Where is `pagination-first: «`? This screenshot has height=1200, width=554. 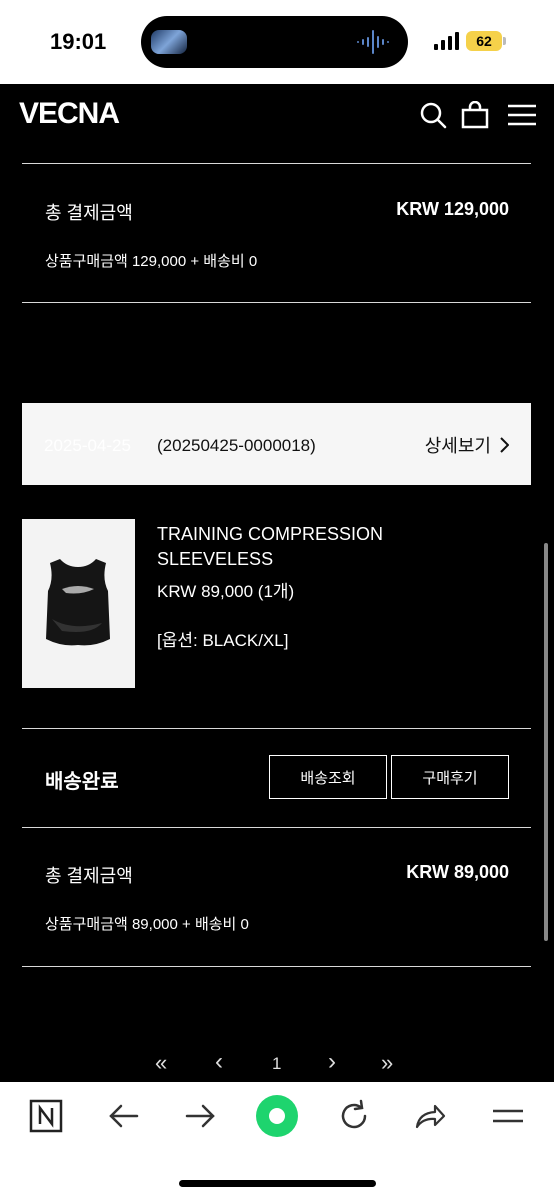 pagination-first: « is located at coordinates (161, 1063).